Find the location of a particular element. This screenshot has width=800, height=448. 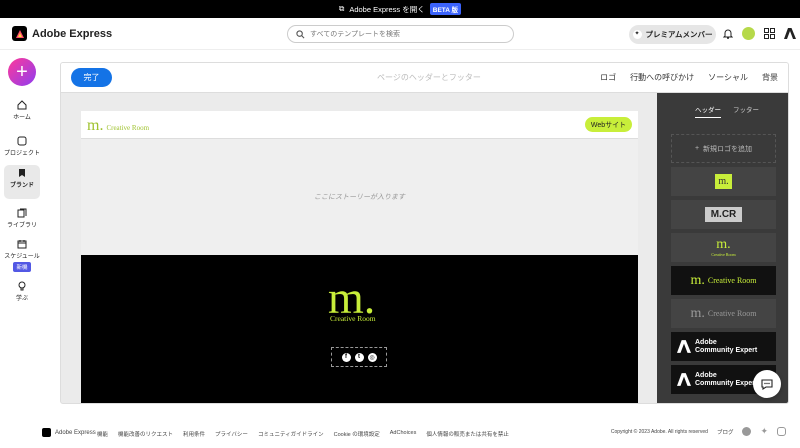

twitter-icon: ✦ is located at coordinates (764, 431).